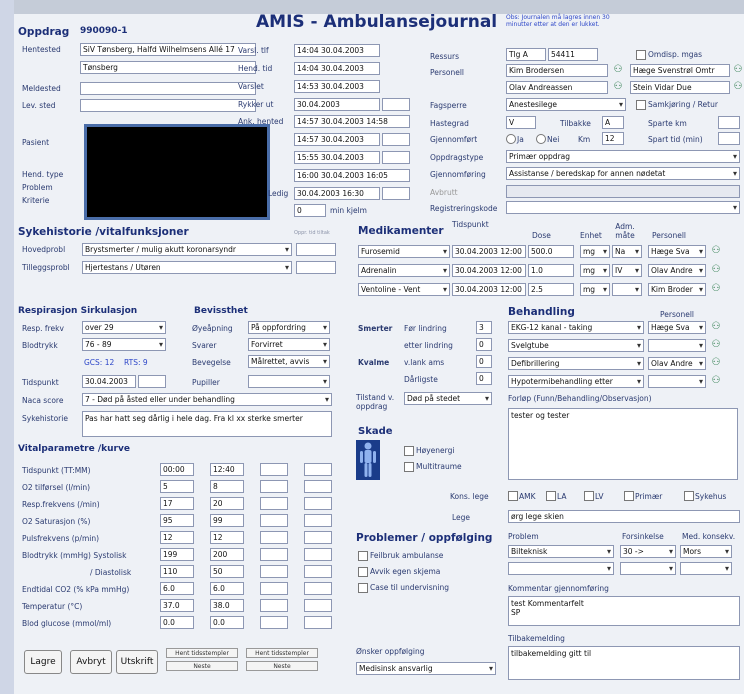 This screenshot has height=694, width=744. Describe the element at coordinates (177, 469) in the screenshot. I see `vital-value-1: 00:00` at that location.